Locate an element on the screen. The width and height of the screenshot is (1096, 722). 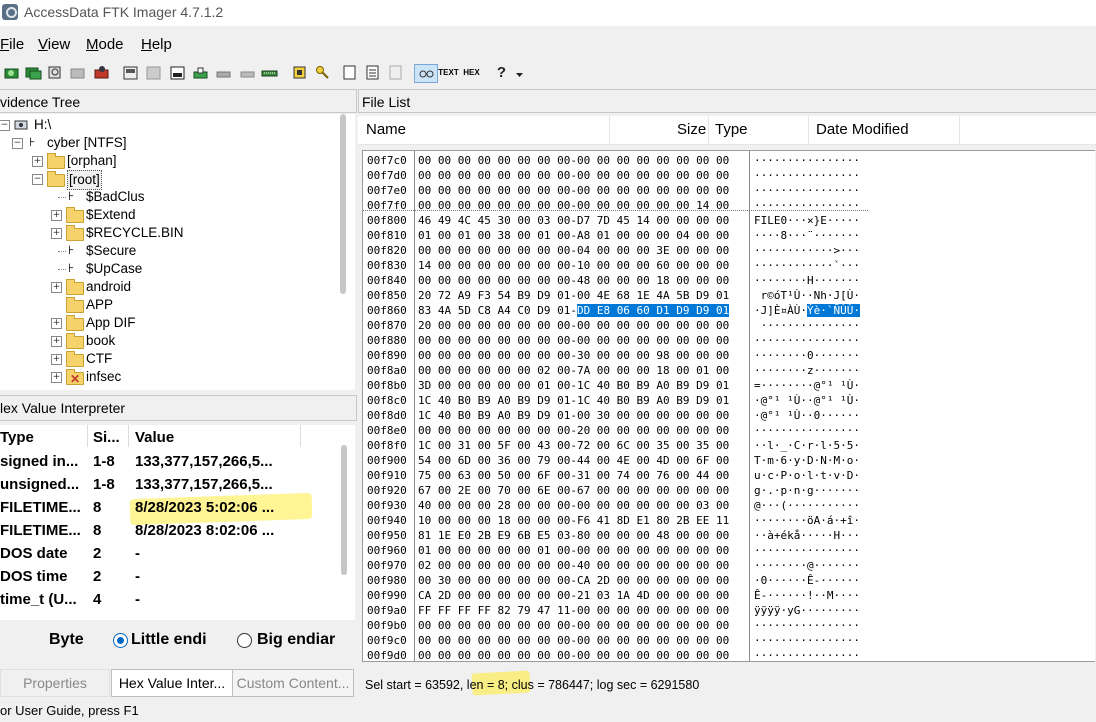
evidence-tree-scrollbar is located at coordinates (344, 204).